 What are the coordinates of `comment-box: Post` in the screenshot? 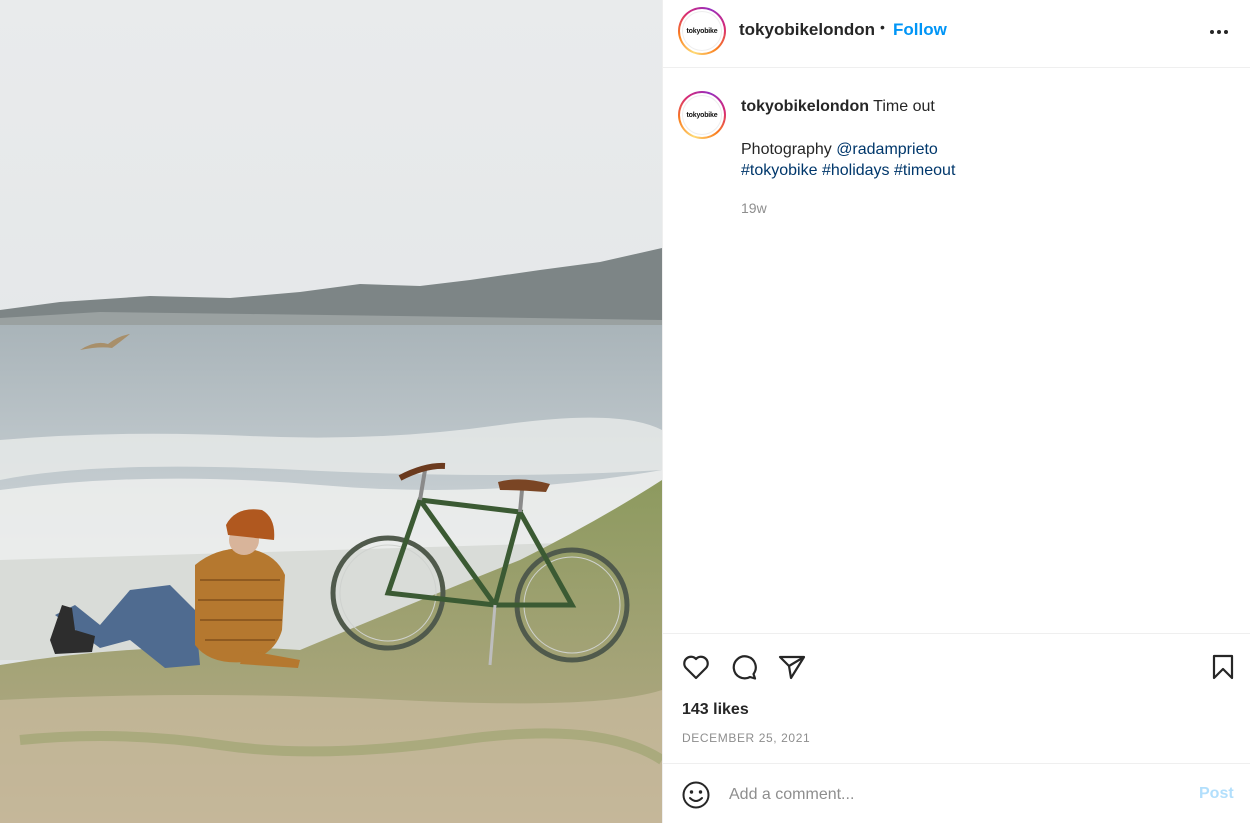 It's located at (956, 793).